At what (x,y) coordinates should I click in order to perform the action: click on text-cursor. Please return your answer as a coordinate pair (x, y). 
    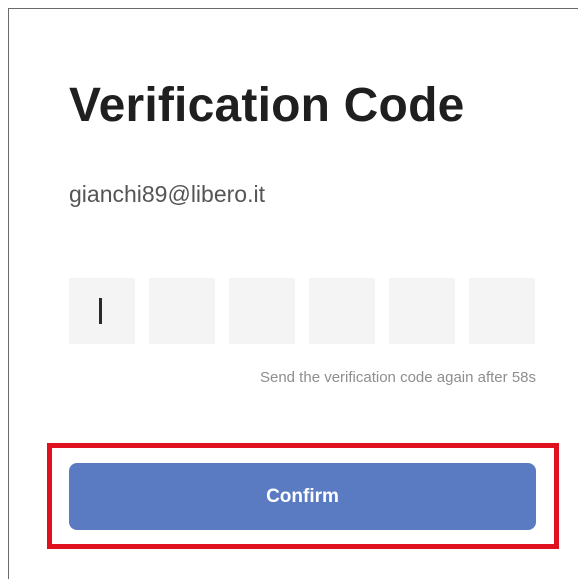
    Looking at the image, I should click on (100, 311).